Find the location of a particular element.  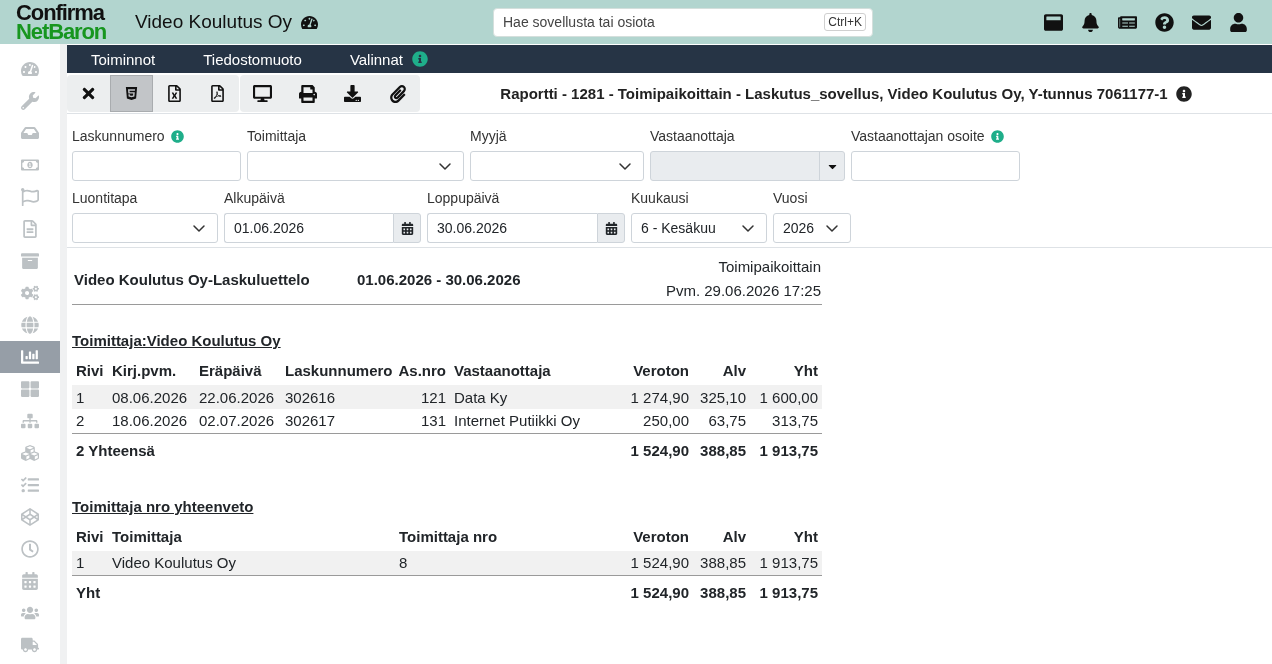

date-field: 01.06.2026 is located at coordinates (308, 228).